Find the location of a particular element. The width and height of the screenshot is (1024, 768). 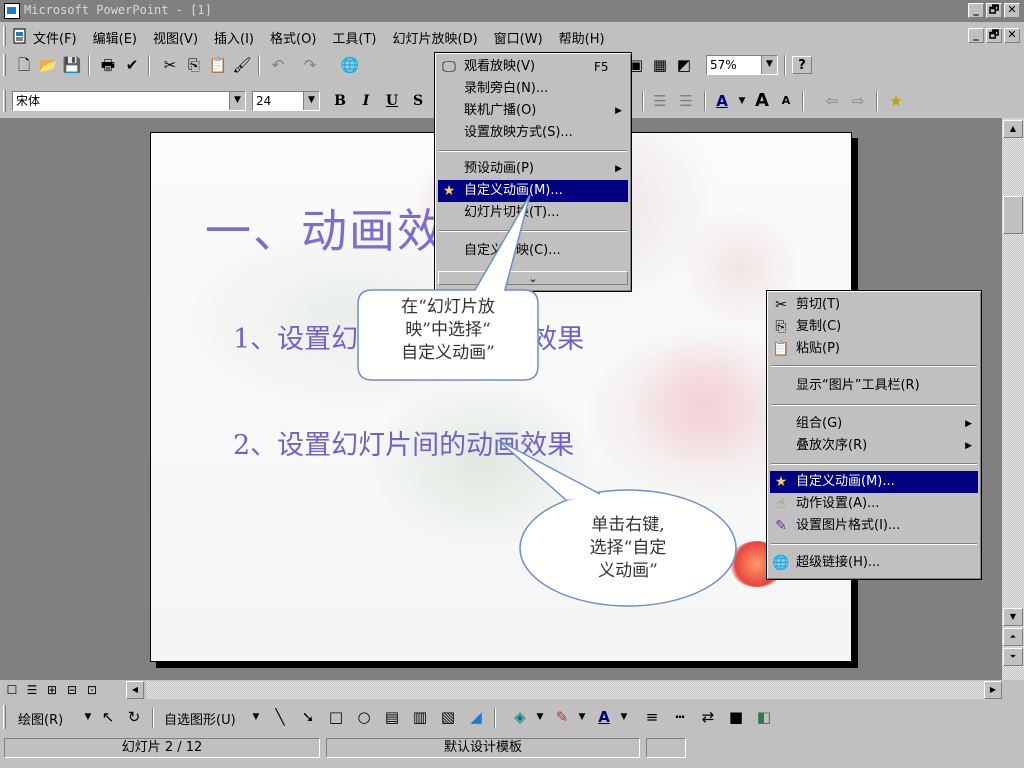

doc-close-button: ✕ is located at coordinates (1012, 35).